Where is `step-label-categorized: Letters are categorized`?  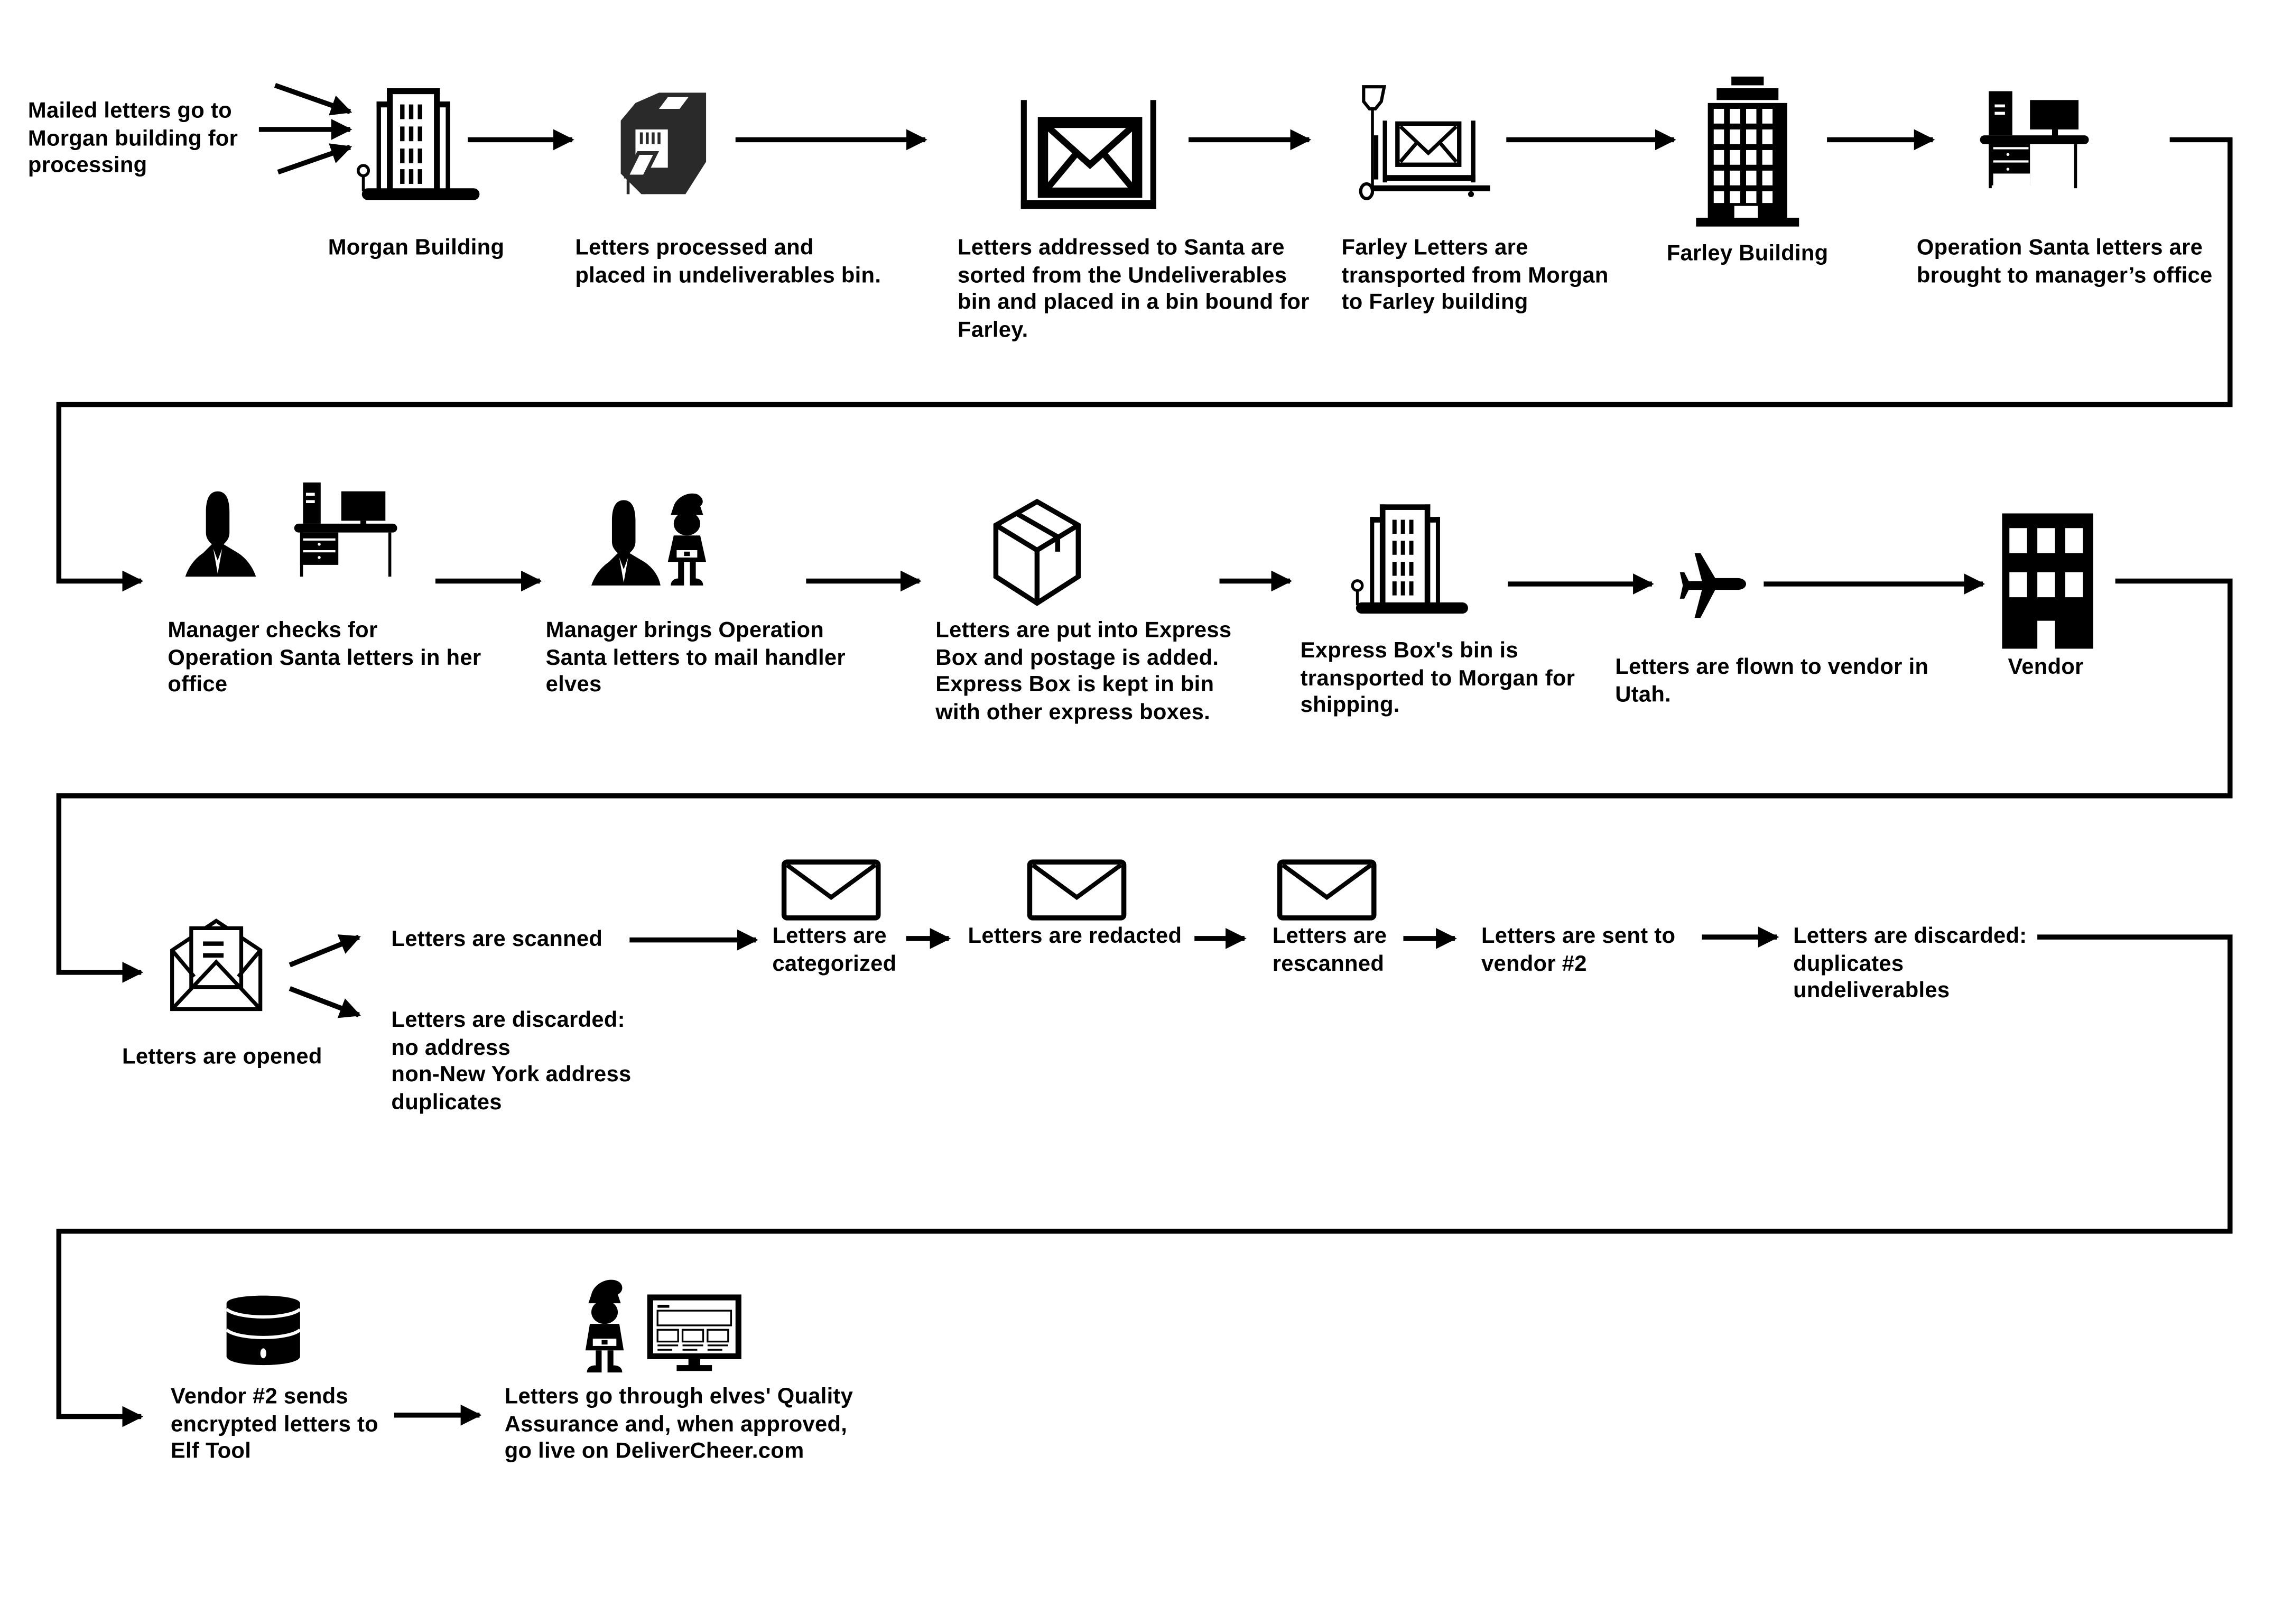 step-label-categorized: Letters are categorized is located at coordinates (834, 950).